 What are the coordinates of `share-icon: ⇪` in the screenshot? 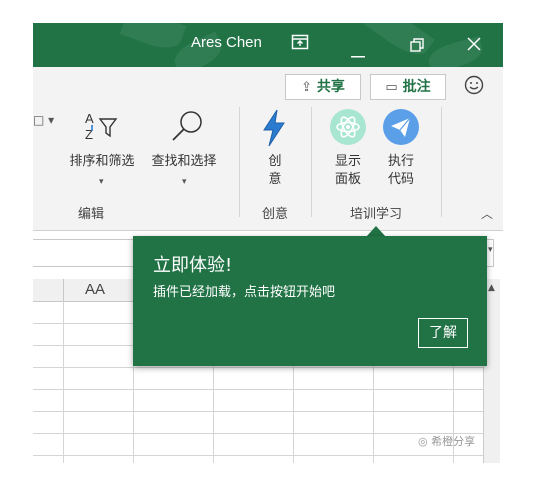 It's located at (307, 87).